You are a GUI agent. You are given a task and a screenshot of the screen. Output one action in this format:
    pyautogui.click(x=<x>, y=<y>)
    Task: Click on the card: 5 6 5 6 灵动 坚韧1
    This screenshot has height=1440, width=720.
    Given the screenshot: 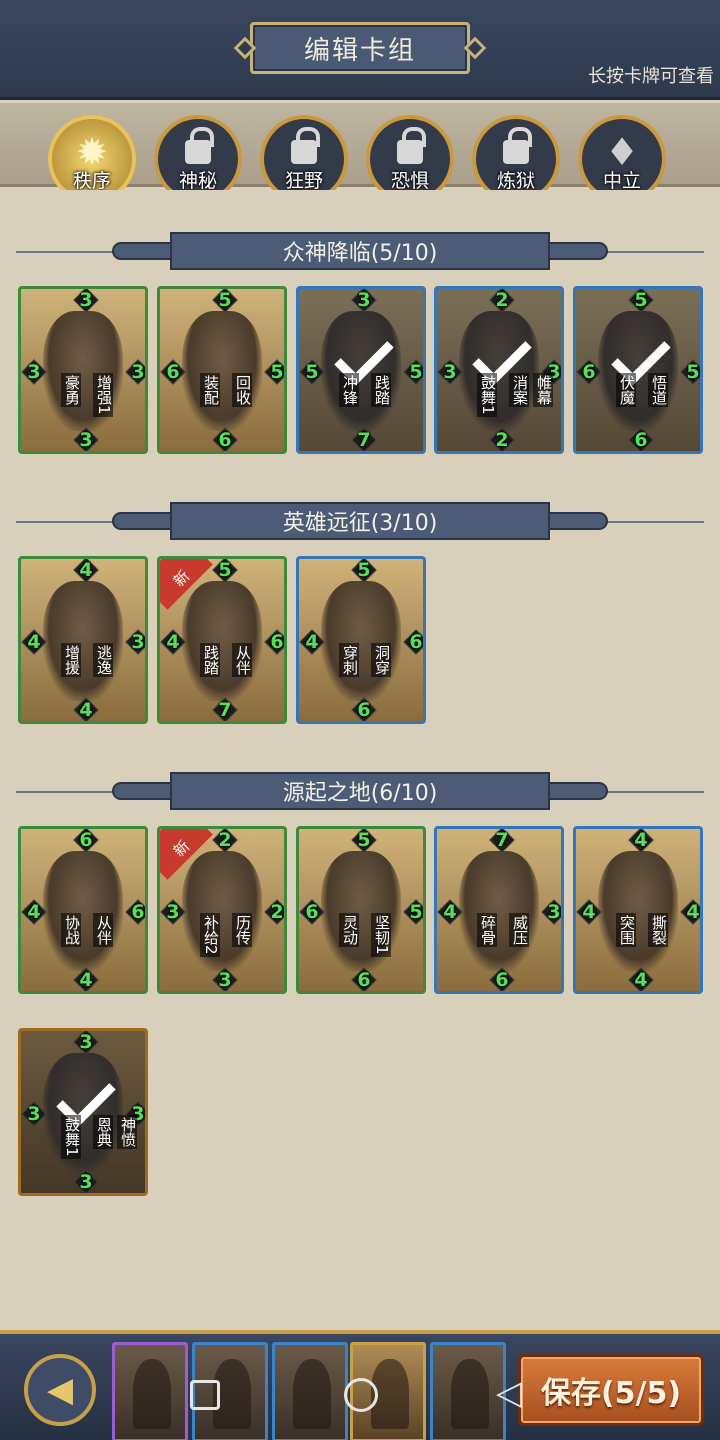 What is the action you would take?
    pyautogui.click(x=361, y=910)
    